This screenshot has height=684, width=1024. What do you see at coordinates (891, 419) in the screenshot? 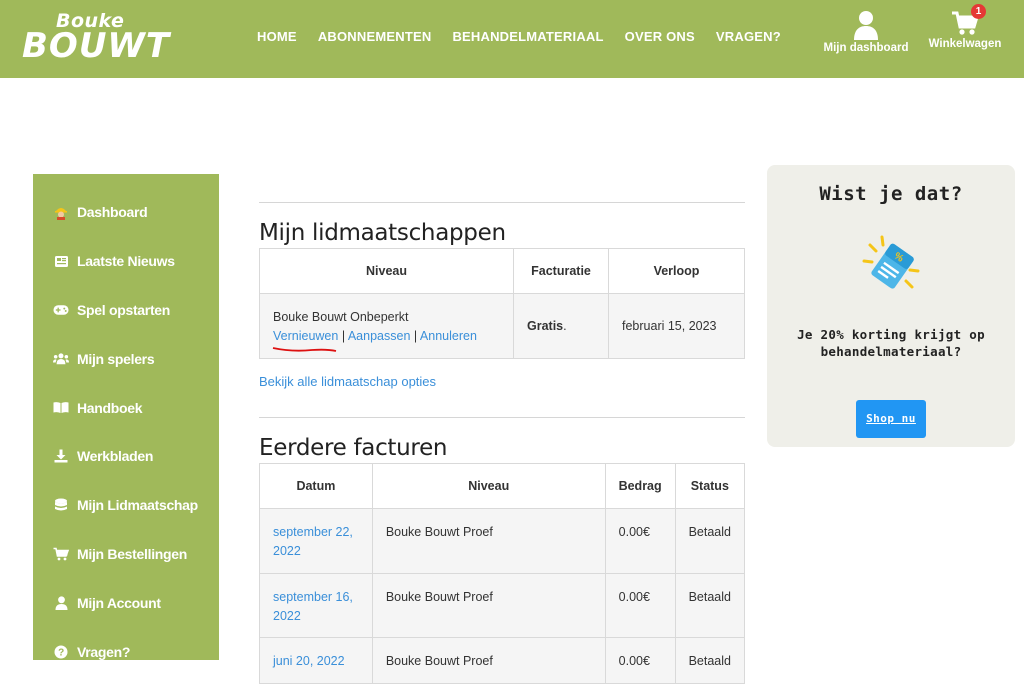
I see `shop-now-button: Shop nu` at bounding box center [891, 419].